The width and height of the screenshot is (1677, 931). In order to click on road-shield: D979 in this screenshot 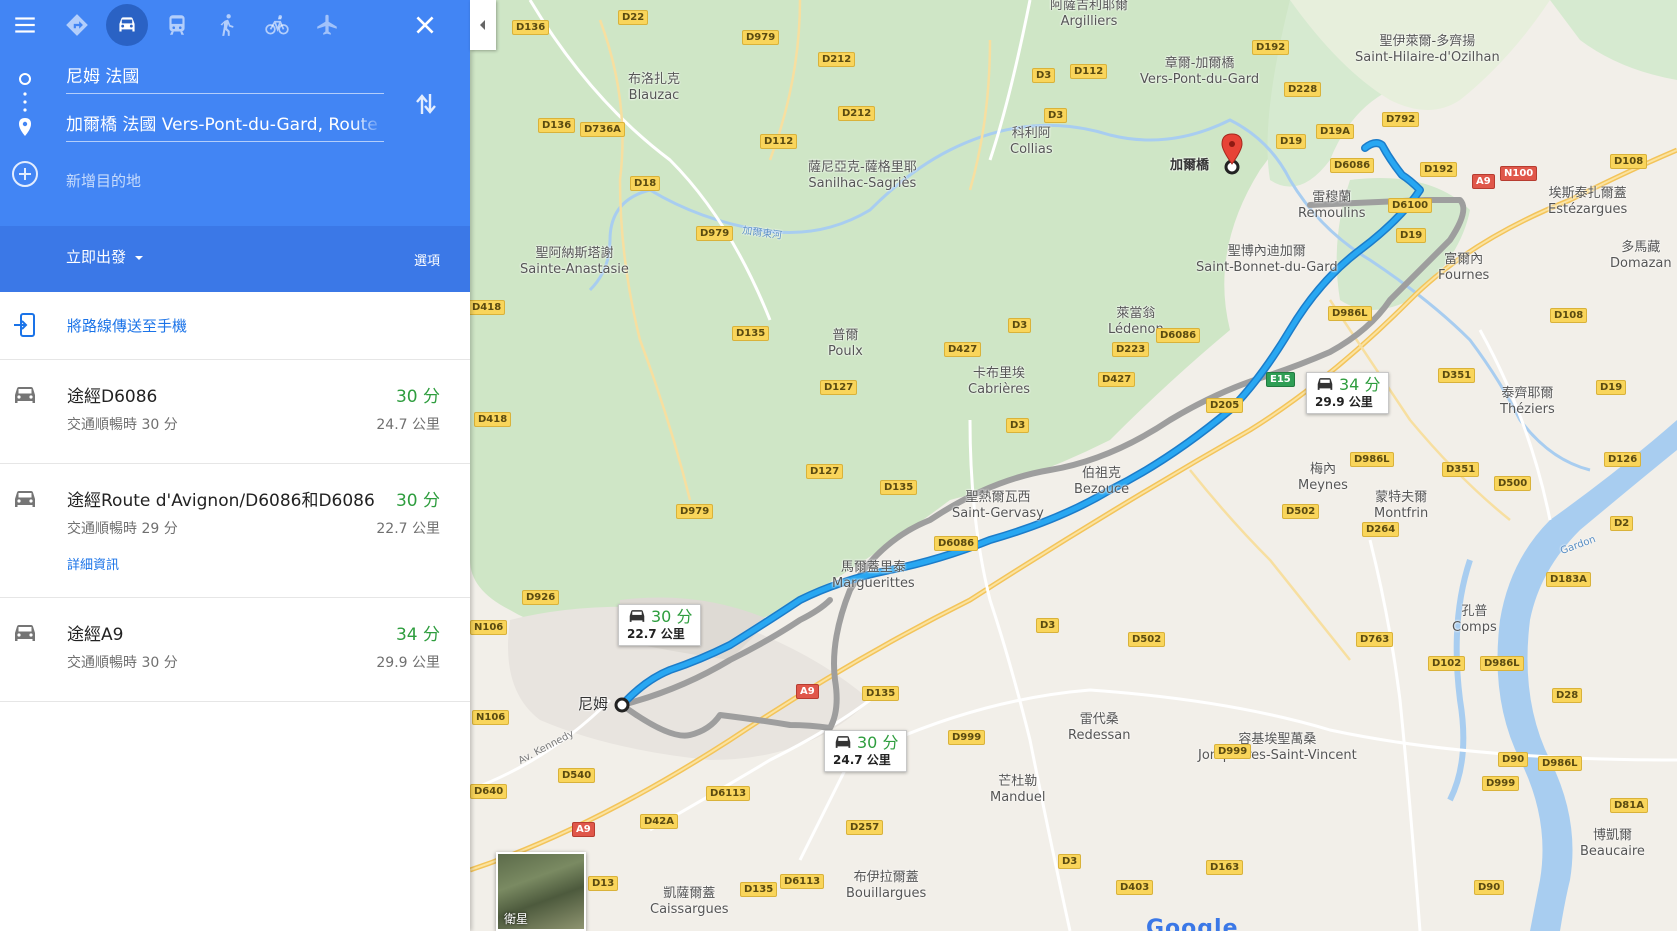, I will do `click(761, 37)`.